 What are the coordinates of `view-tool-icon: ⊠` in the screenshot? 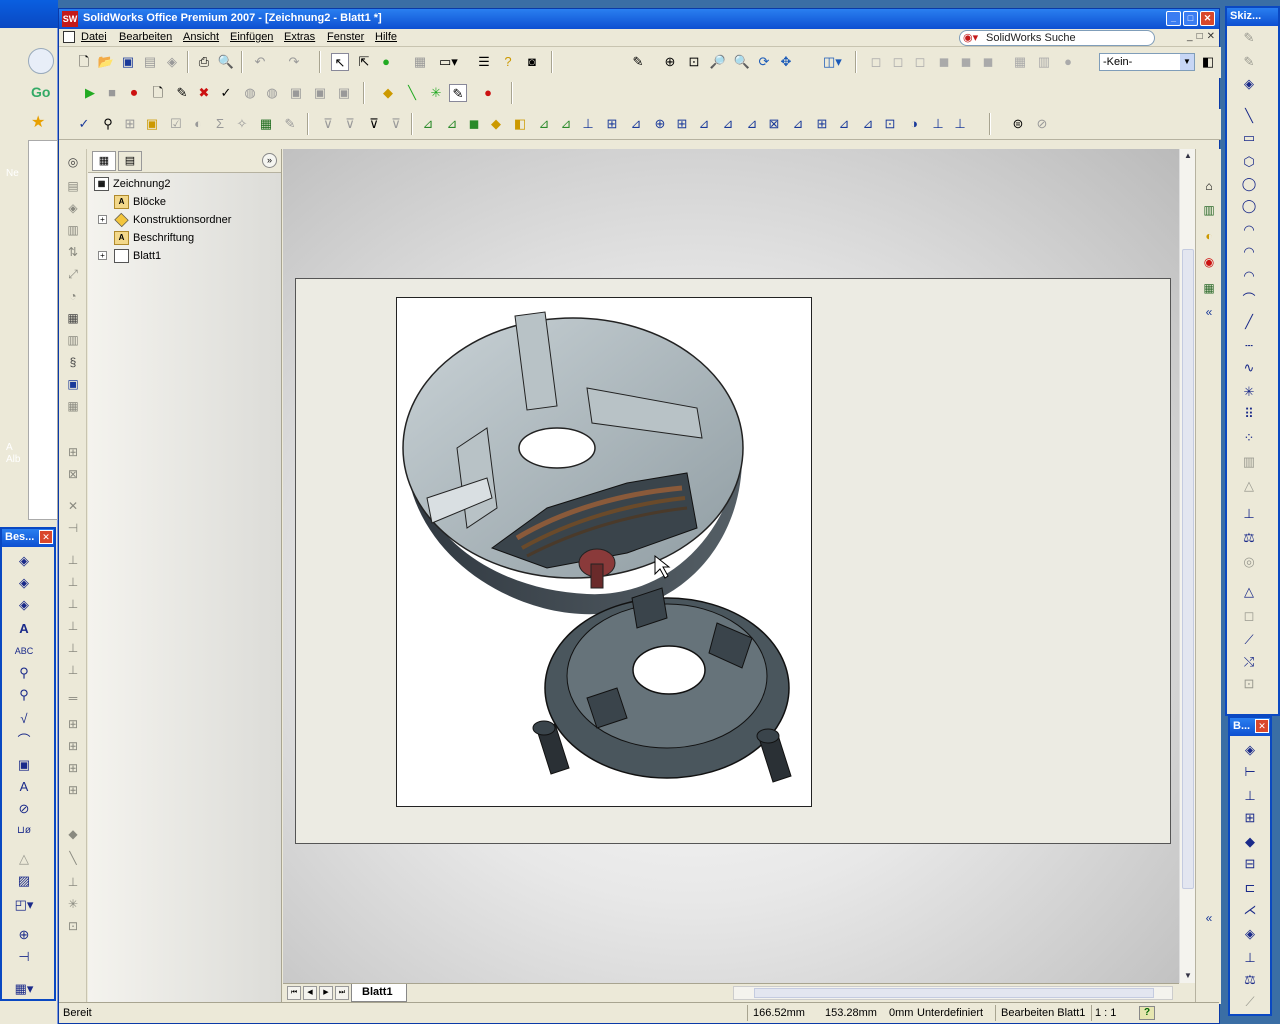 It's located at (73, 474).